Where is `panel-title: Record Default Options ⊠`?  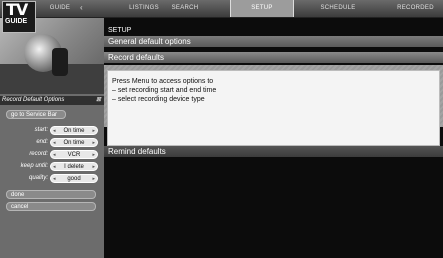
panel-title: Record Default Options ⊠ is located at coordinates (52, 100).